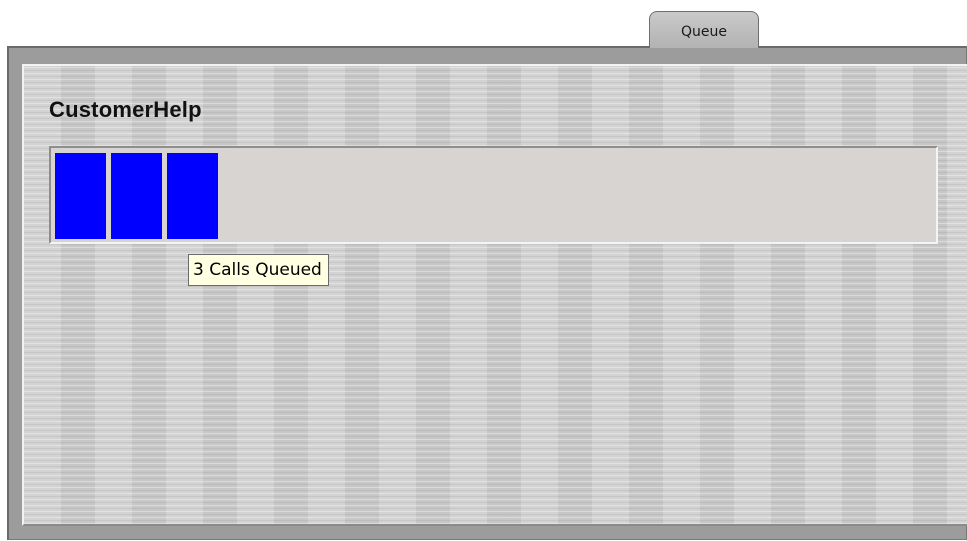 Image resolution: width=967 pixels, height=541 pixels. What do you see at coordinates (258, 270) in the screenshot?
I see `queue-tooltip: 3 Calls Queued` at bounding box center [258, 270].